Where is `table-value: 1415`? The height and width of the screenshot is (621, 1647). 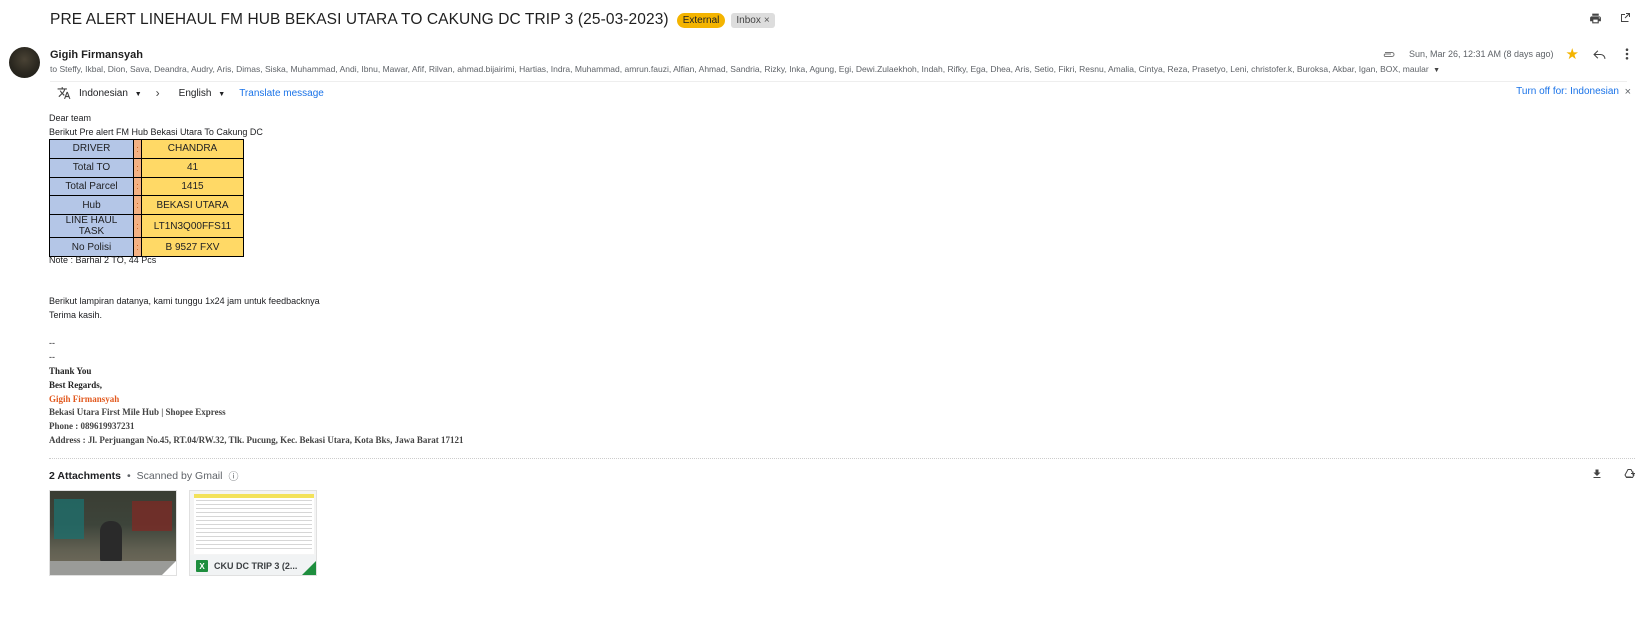 table-value: 1415 is located at coordinates (192, 186).